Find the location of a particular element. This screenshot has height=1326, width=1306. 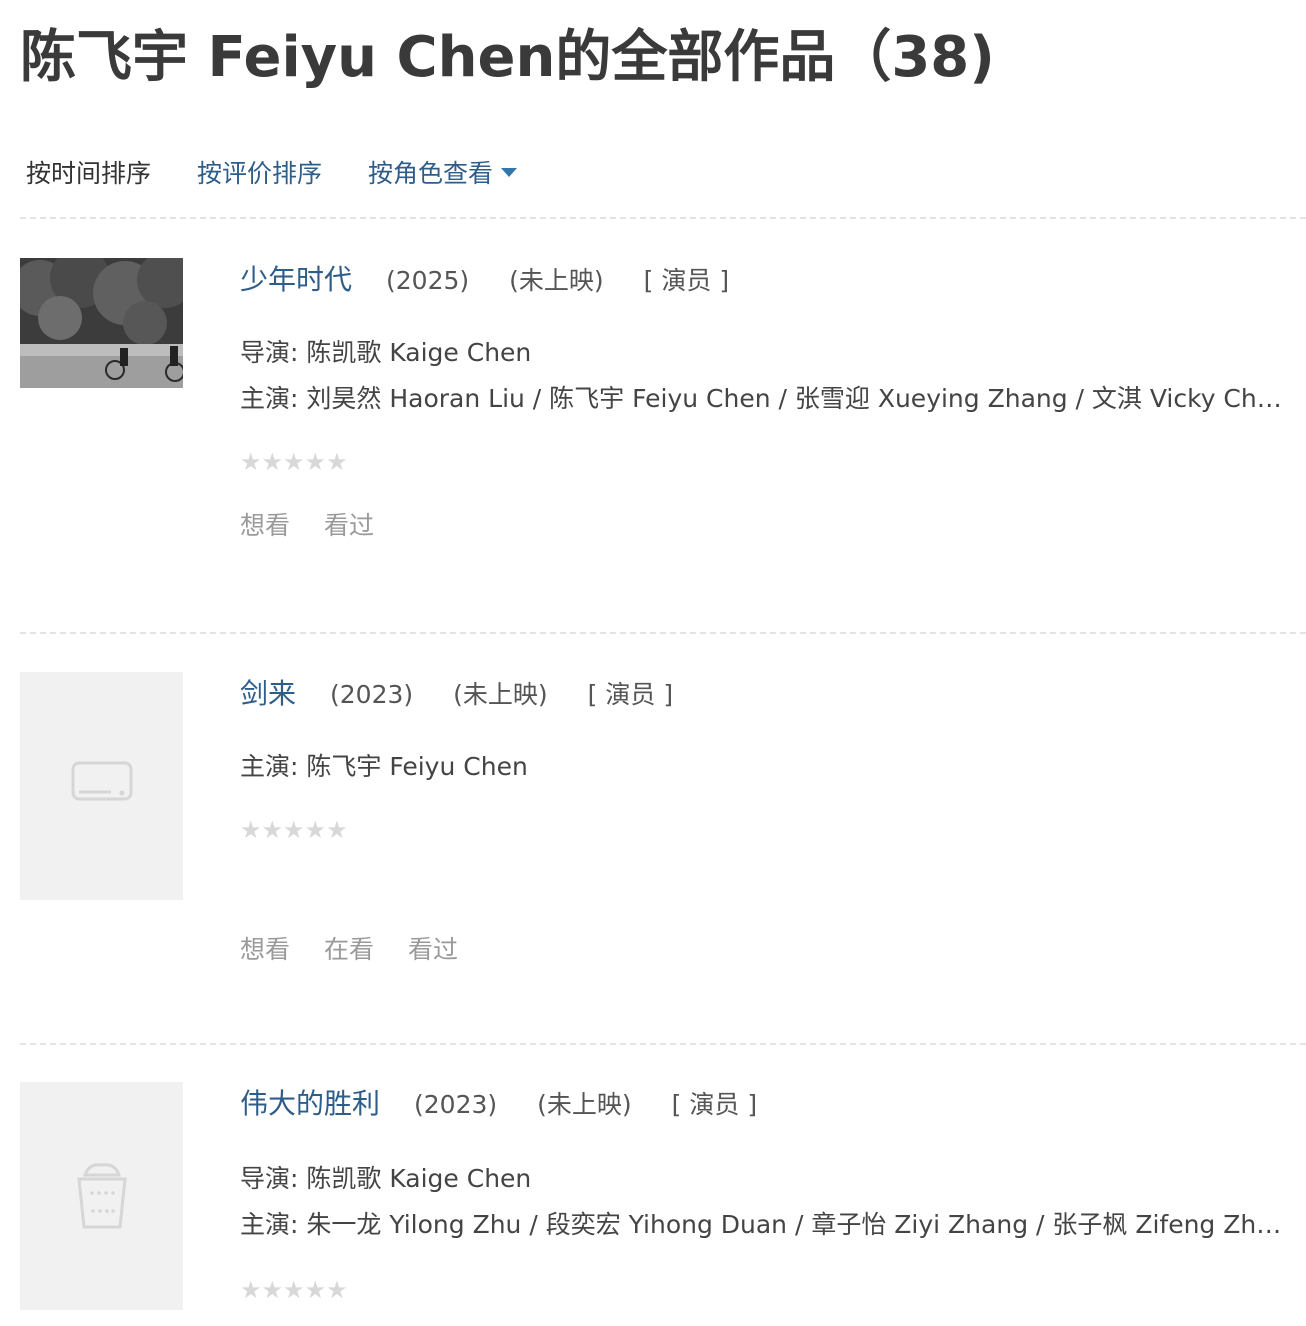

work-title-link: 少年时代 is located at coordinates (296, 278).